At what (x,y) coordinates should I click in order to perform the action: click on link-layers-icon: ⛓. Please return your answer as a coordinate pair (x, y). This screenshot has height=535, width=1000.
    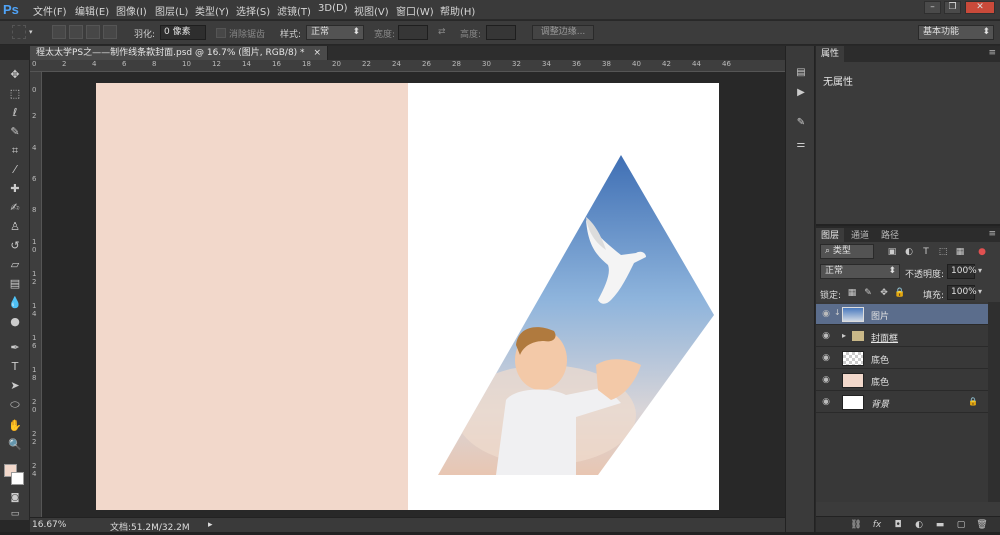
    Looking at the image, I should click on (856, 525).